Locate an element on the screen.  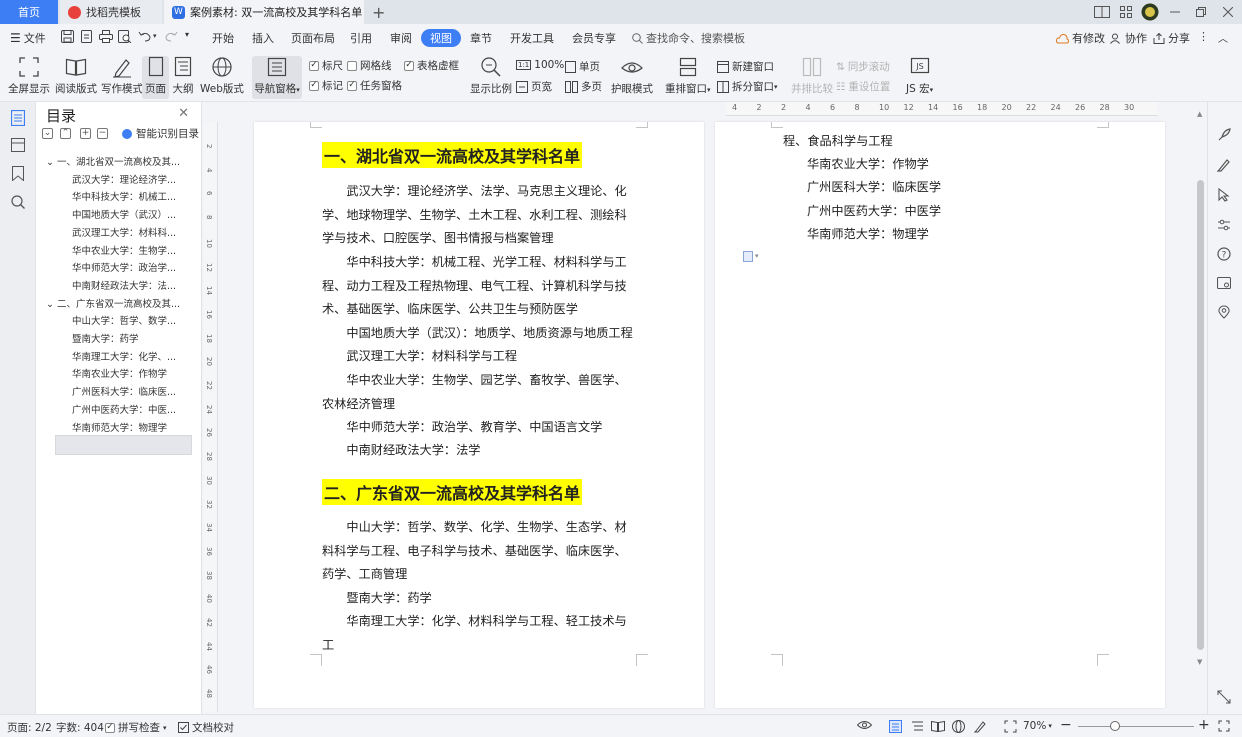
image-tool-icon is located at coordinates (1224, 283).